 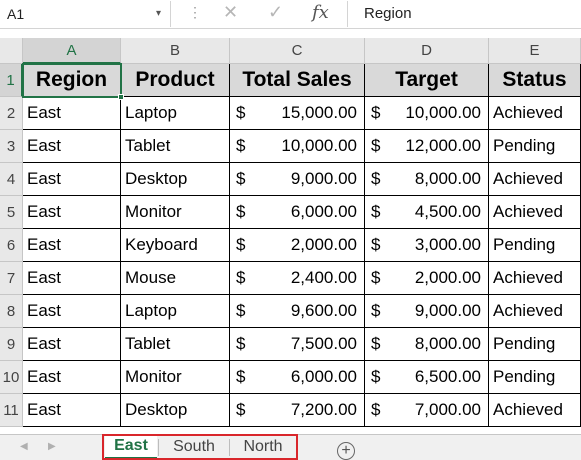 I want to click on sheet-tab-south: South, so click(x=194, y=447).